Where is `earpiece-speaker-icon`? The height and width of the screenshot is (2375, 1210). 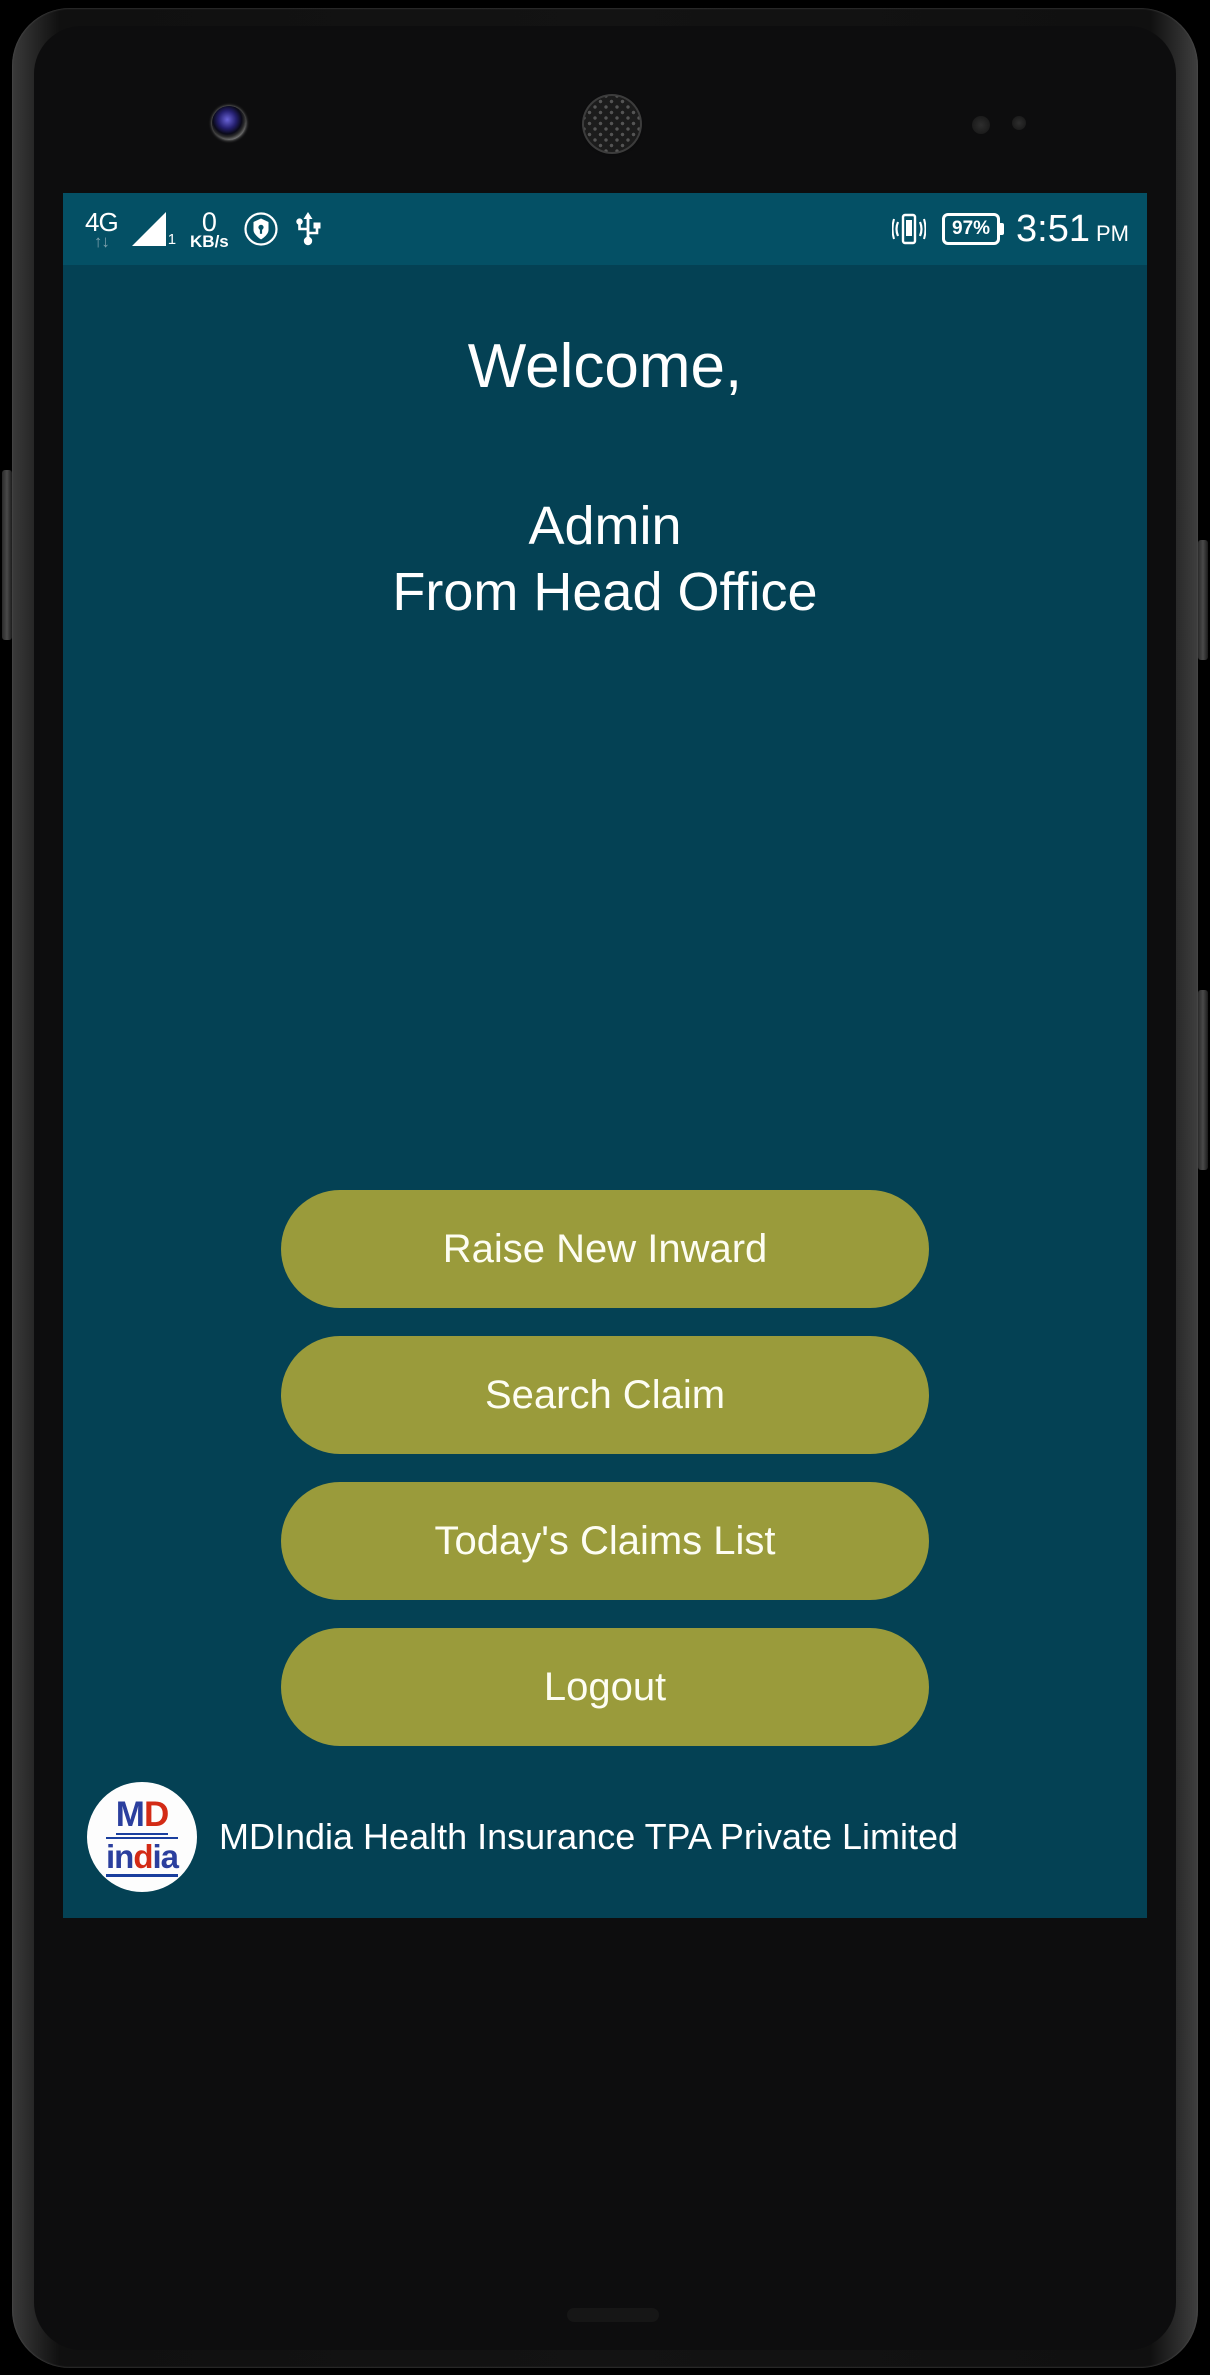 earpiece-speaker-icon is located at coordinates (612, 124).